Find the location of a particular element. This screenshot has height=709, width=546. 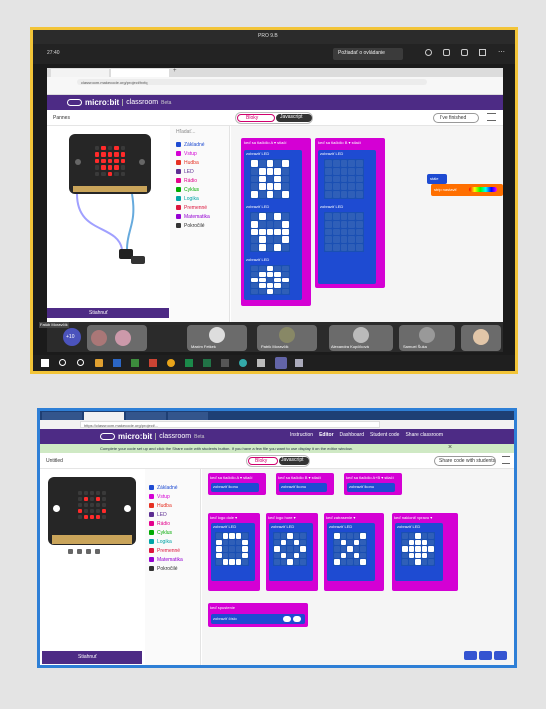

toolbox-category: Premenné is located at coordinates (166, 550).